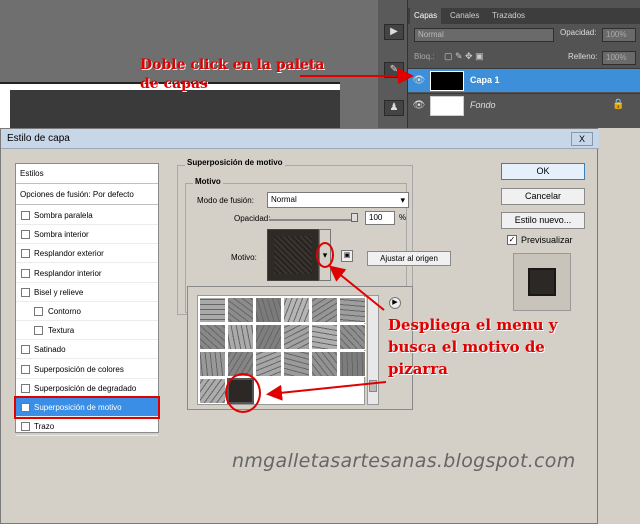 The image size is (640, 524). What do you see at coordinates (64, 311) in the screenshot?
I see `style-label: Contorno` at bounding box center [64, 311].